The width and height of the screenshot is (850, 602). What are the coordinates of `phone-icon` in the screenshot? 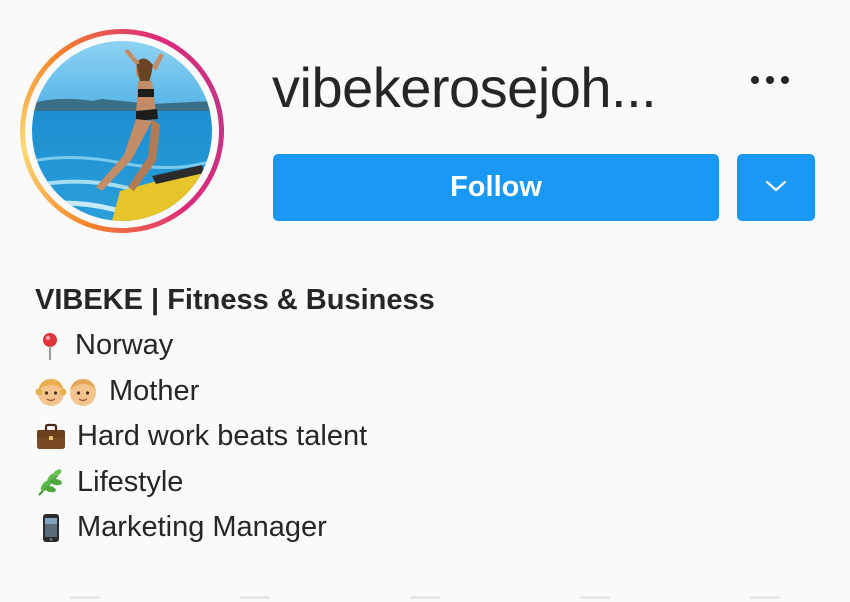 It's located at (51, 528).